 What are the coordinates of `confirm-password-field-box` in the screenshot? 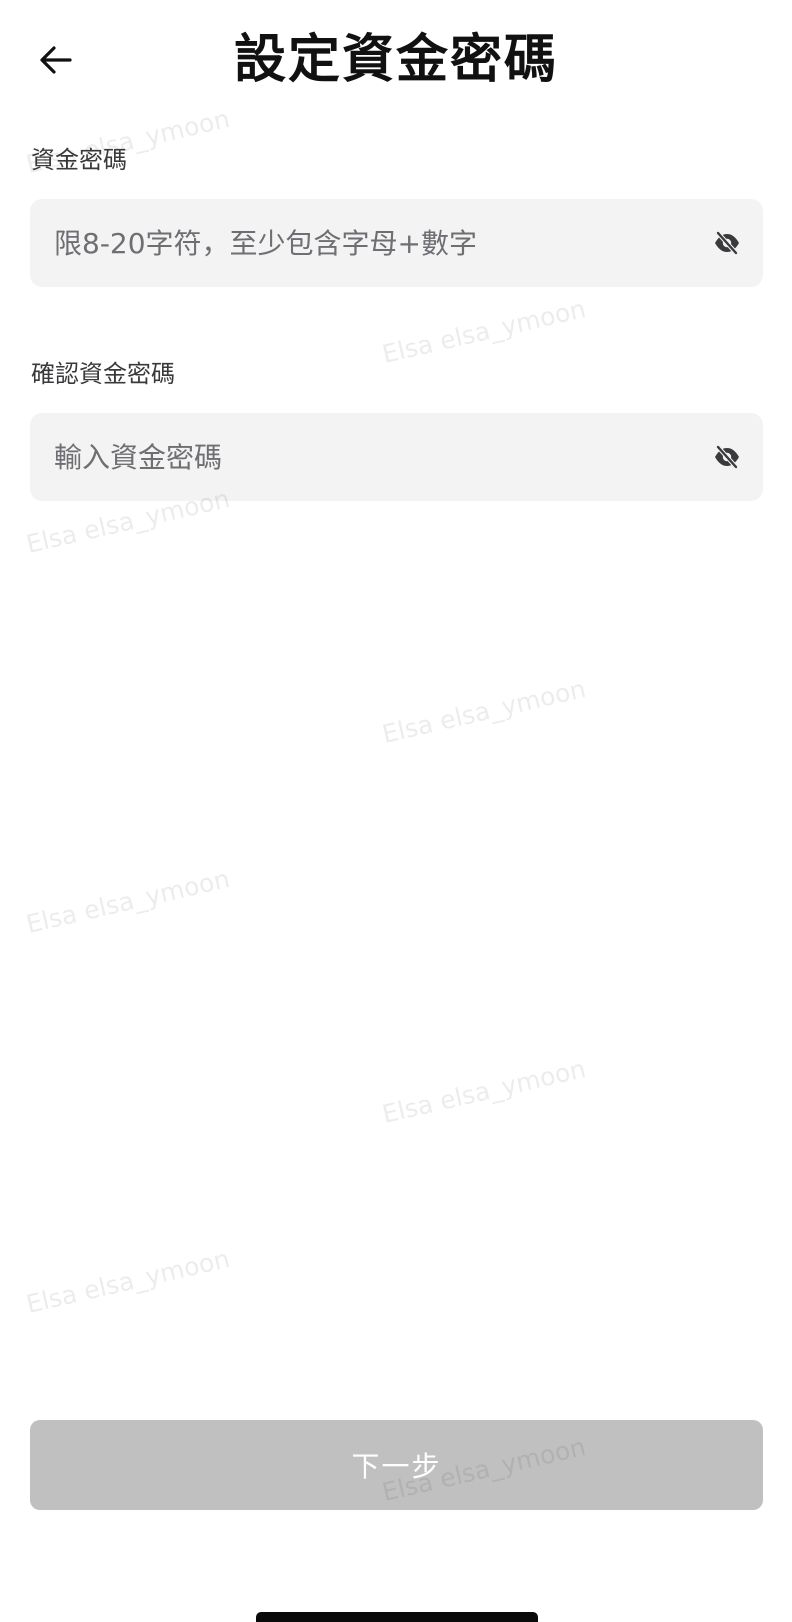 It's located at (396, 457).